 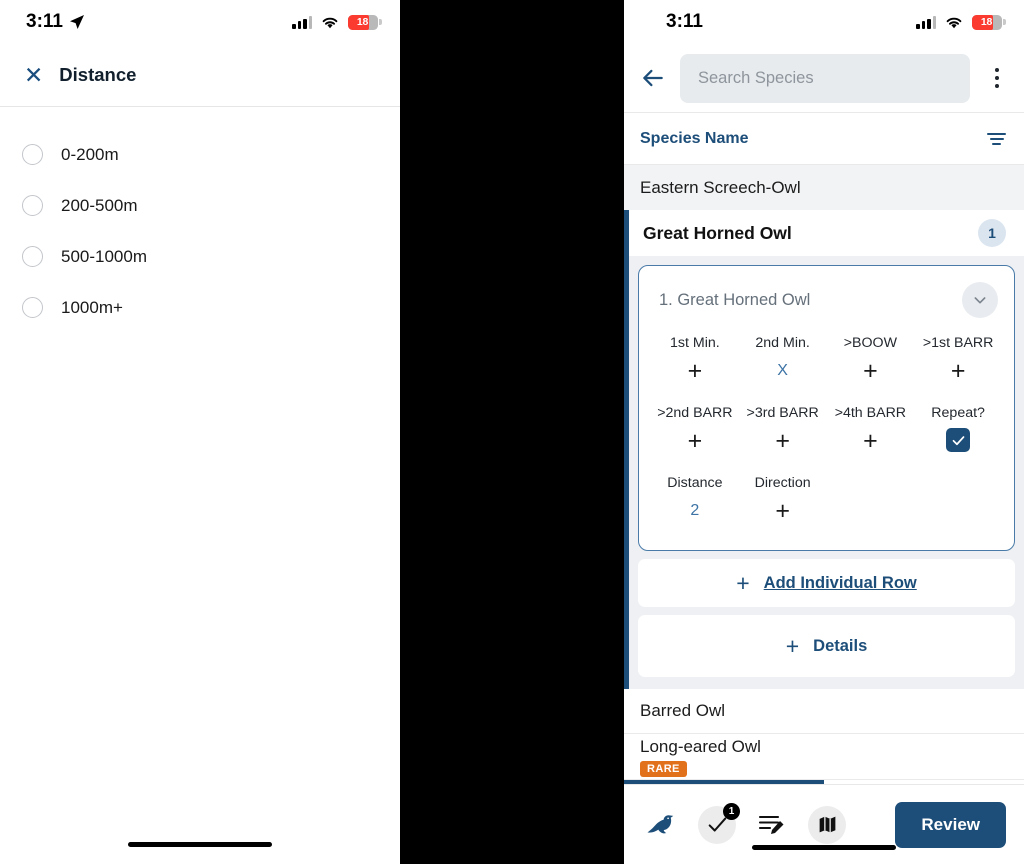 What do you see at coordinates (663, 768) in the screenshot?
I see `rare-badge: RARE` at bounding box center [663, 768].